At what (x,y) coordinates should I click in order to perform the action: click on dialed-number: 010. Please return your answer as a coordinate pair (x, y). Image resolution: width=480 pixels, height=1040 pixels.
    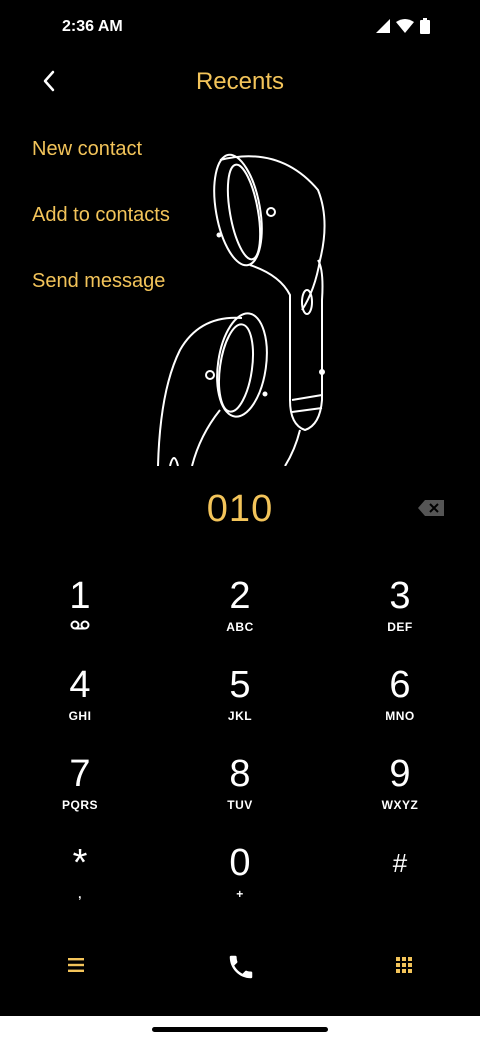
    Looking at the image, I should click on (240, 509).